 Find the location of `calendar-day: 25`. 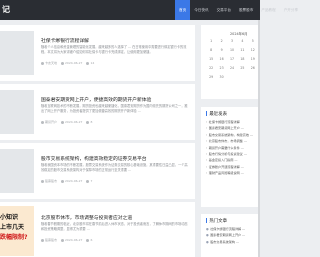

calendar-day: 25 is located at coordinates (242, 68).